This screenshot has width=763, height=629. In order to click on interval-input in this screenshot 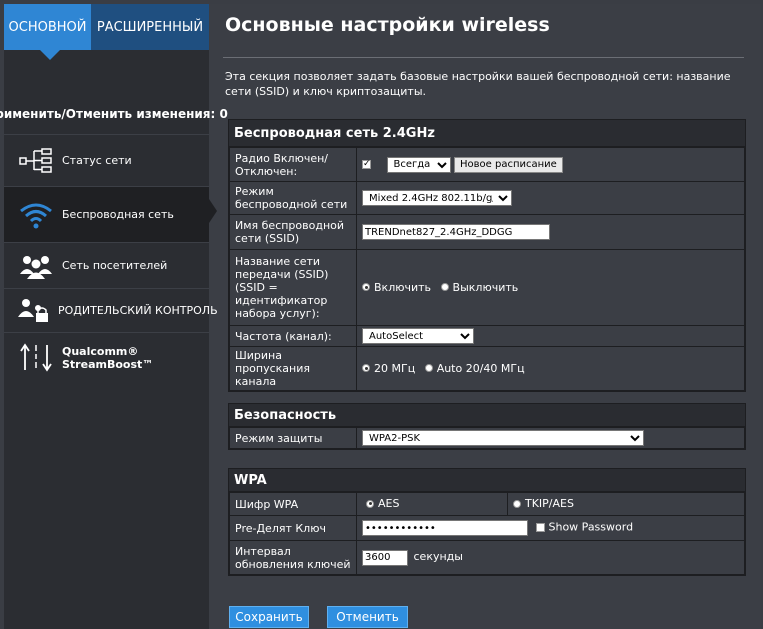, I will do `click(385, 557)`.